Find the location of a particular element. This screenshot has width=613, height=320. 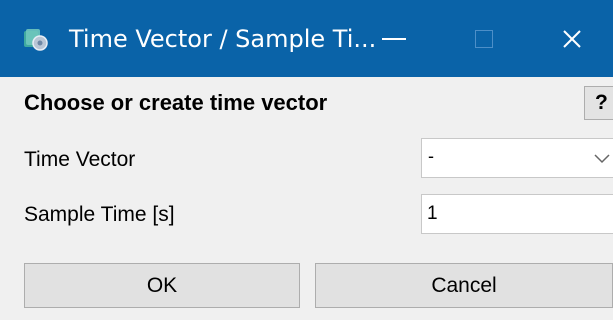

minimize-button is located at coordinates (394, 38).